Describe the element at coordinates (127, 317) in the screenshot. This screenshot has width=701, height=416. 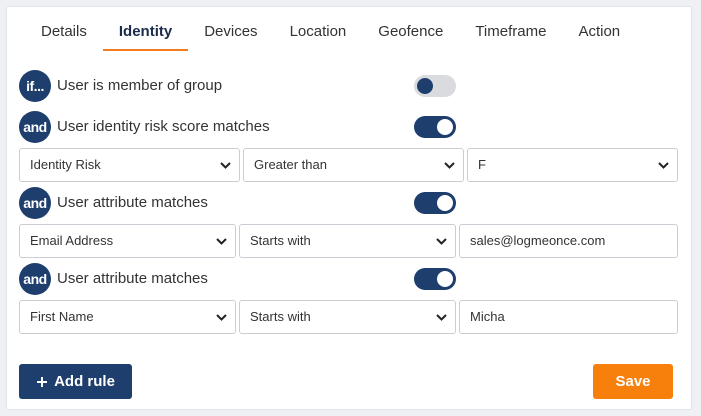
I see `attribute-first-name-select: First Name` at that location.